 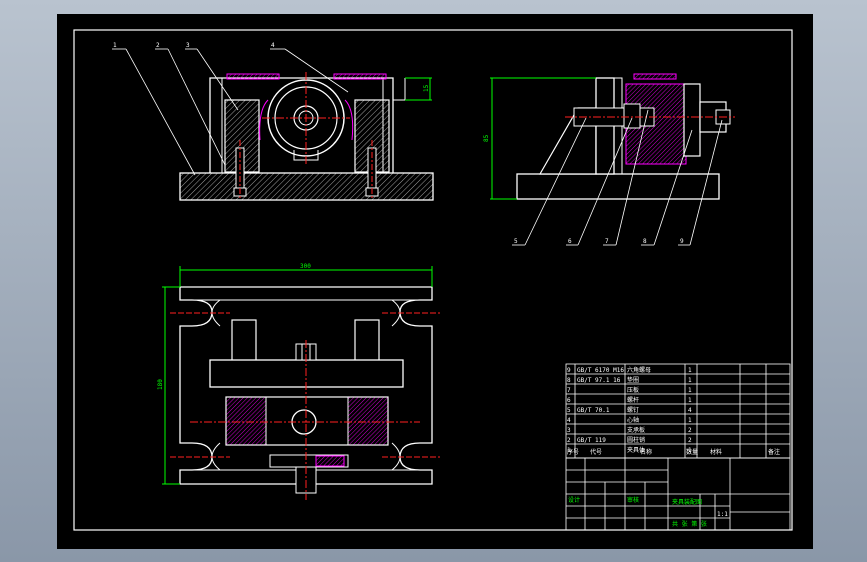 I want to click on bom-header-cell: 序号, so click(x=573, y=452).